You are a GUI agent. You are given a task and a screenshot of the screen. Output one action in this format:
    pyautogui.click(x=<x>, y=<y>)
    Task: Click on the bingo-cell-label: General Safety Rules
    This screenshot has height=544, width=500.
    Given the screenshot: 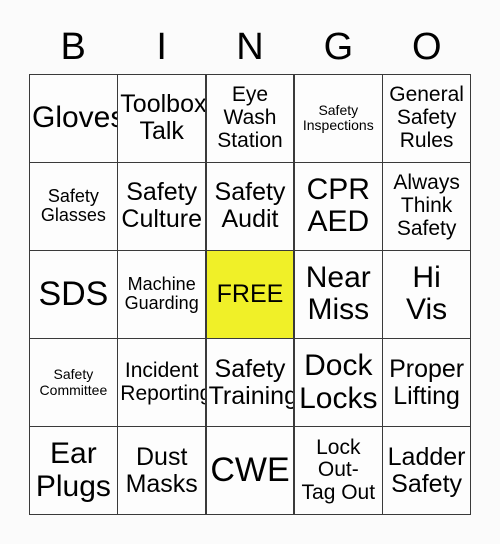 What is the action you would take?
    pyautogui.click(x=426, y=117)
    